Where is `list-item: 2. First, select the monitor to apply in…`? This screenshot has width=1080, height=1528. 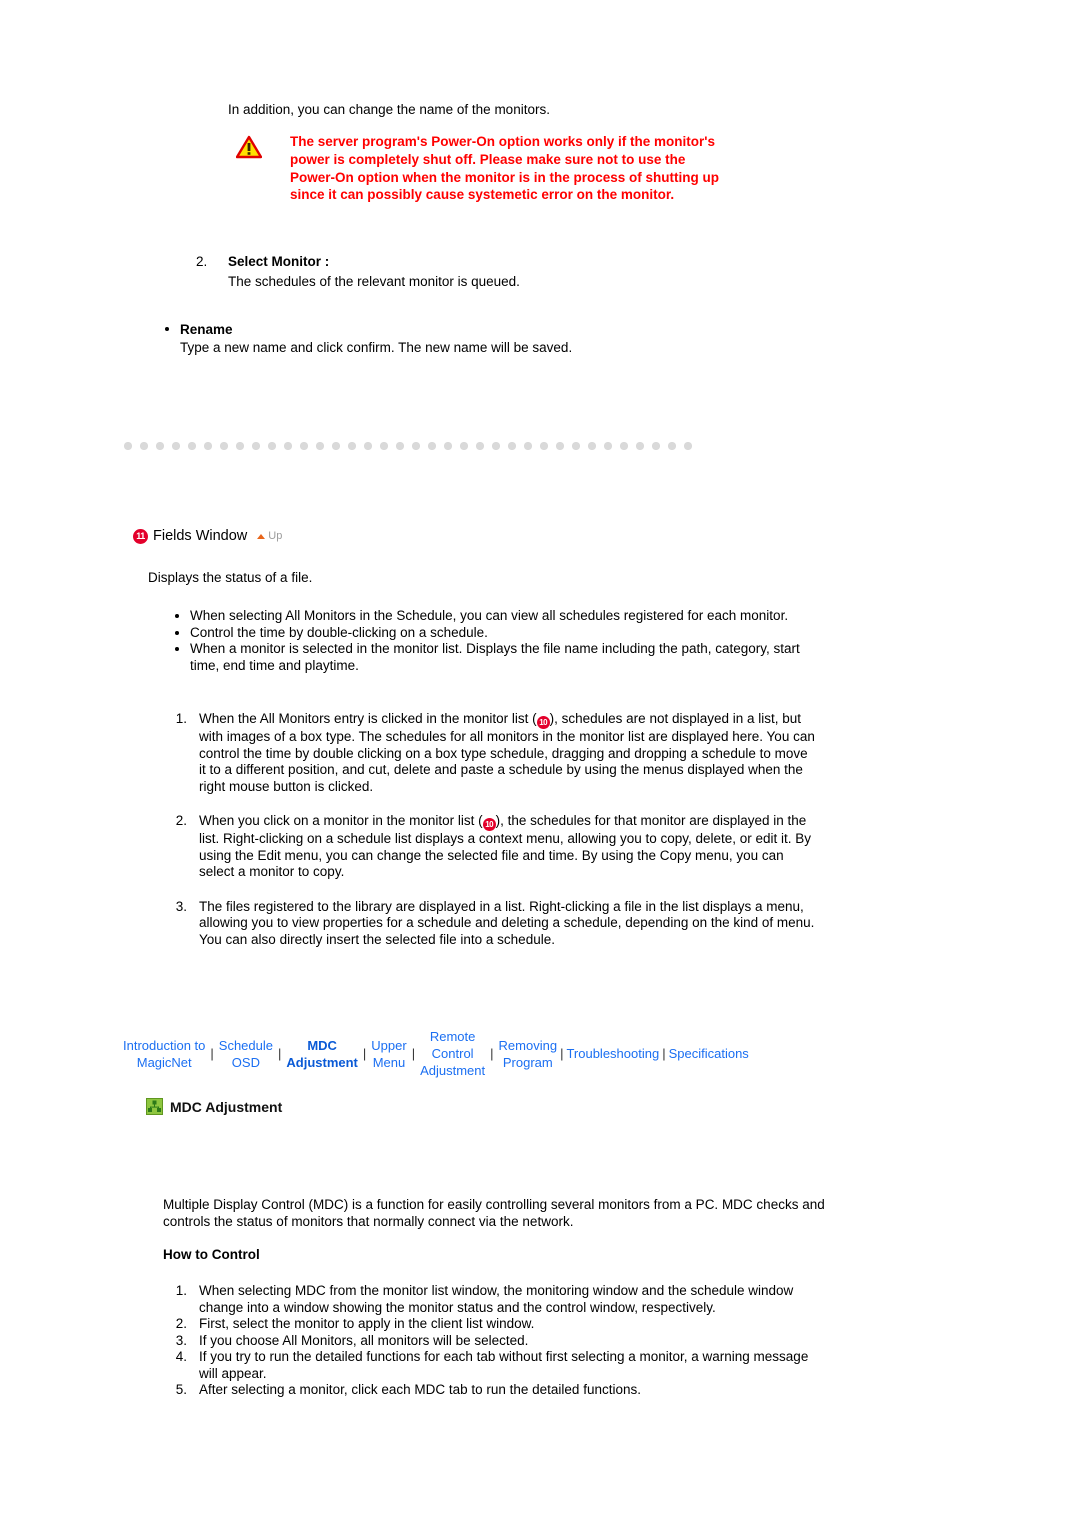
list-item: 2. First, select the monitor to apply in… is located at coordinates (495, 1324).